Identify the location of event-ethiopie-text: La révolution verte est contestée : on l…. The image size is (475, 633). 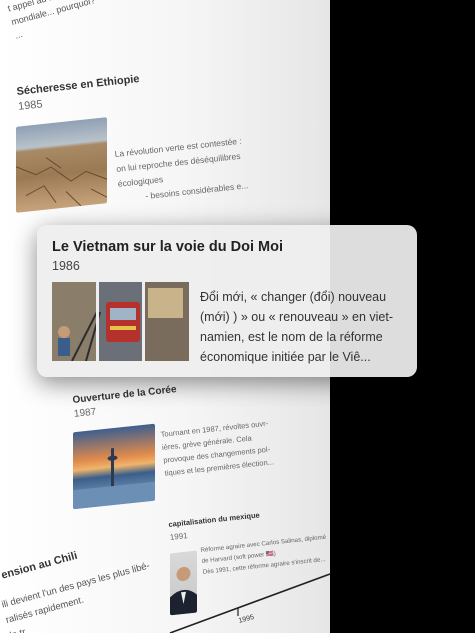
(181, 169).